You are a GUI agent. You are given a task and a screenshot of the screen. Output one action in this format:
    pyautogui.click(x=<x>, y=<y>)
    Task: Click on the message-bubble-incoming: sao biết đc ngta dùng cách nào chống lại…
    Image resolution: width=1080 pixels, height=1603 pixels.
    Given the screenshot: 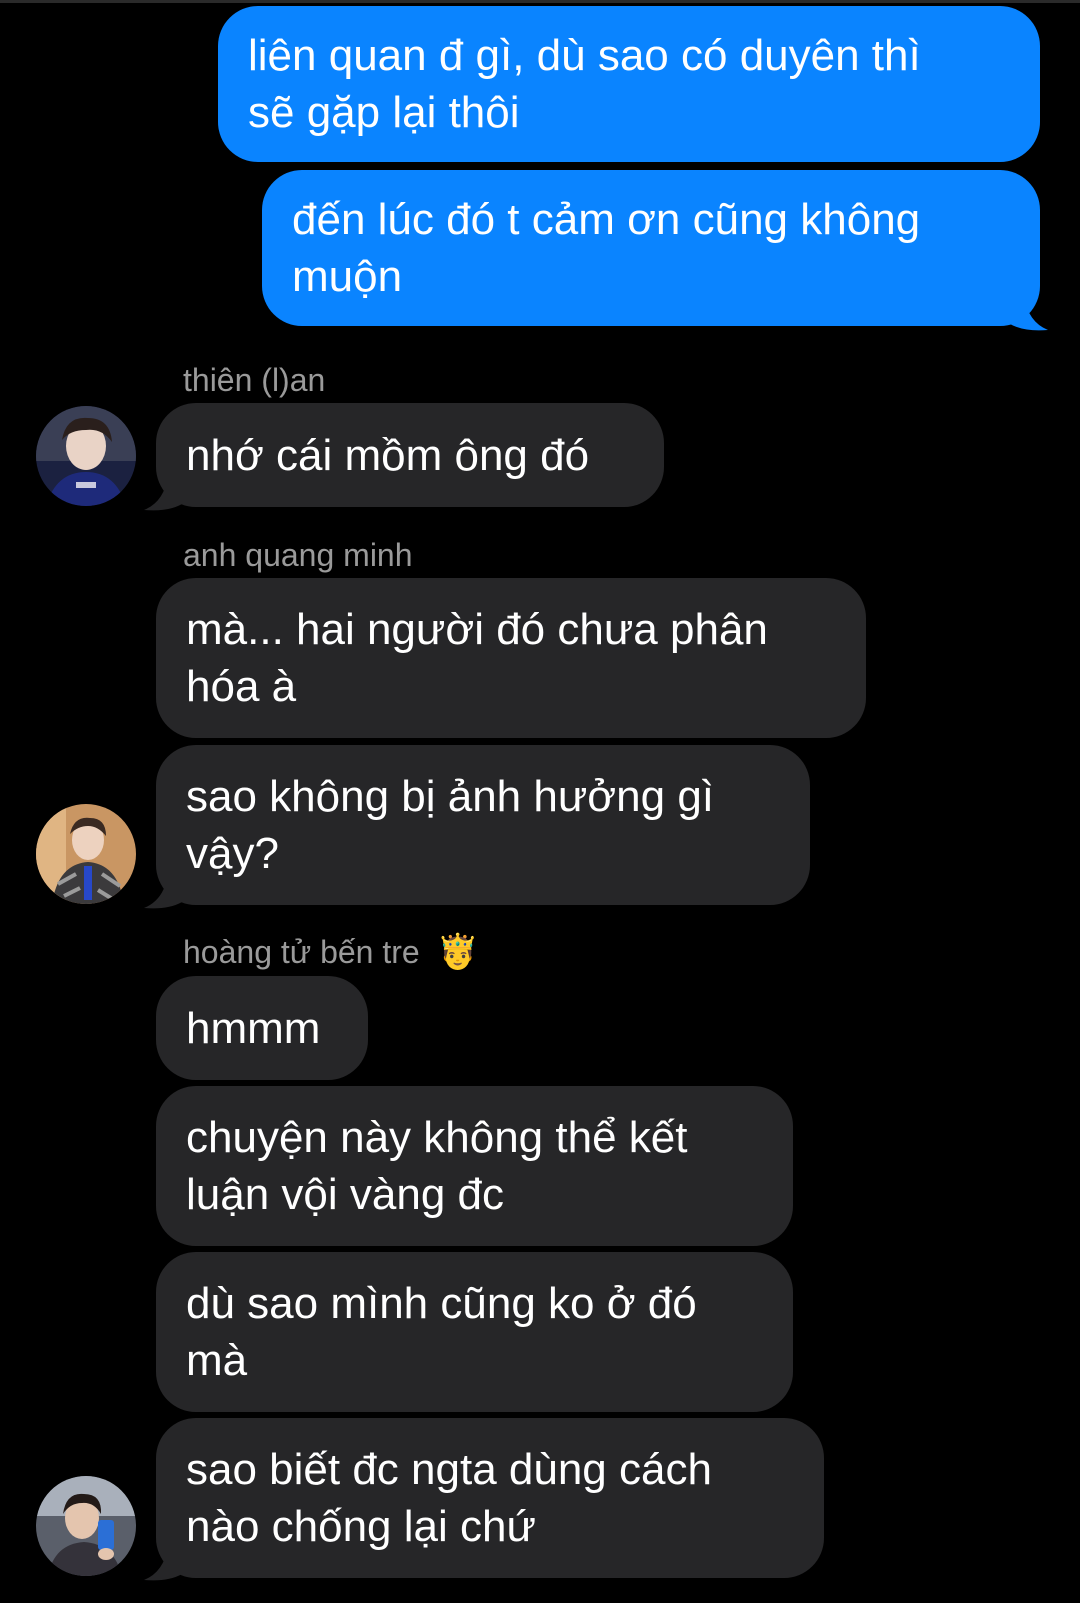 What is the action you would take?
    pyautogui.click(x=490, y=1498)
    